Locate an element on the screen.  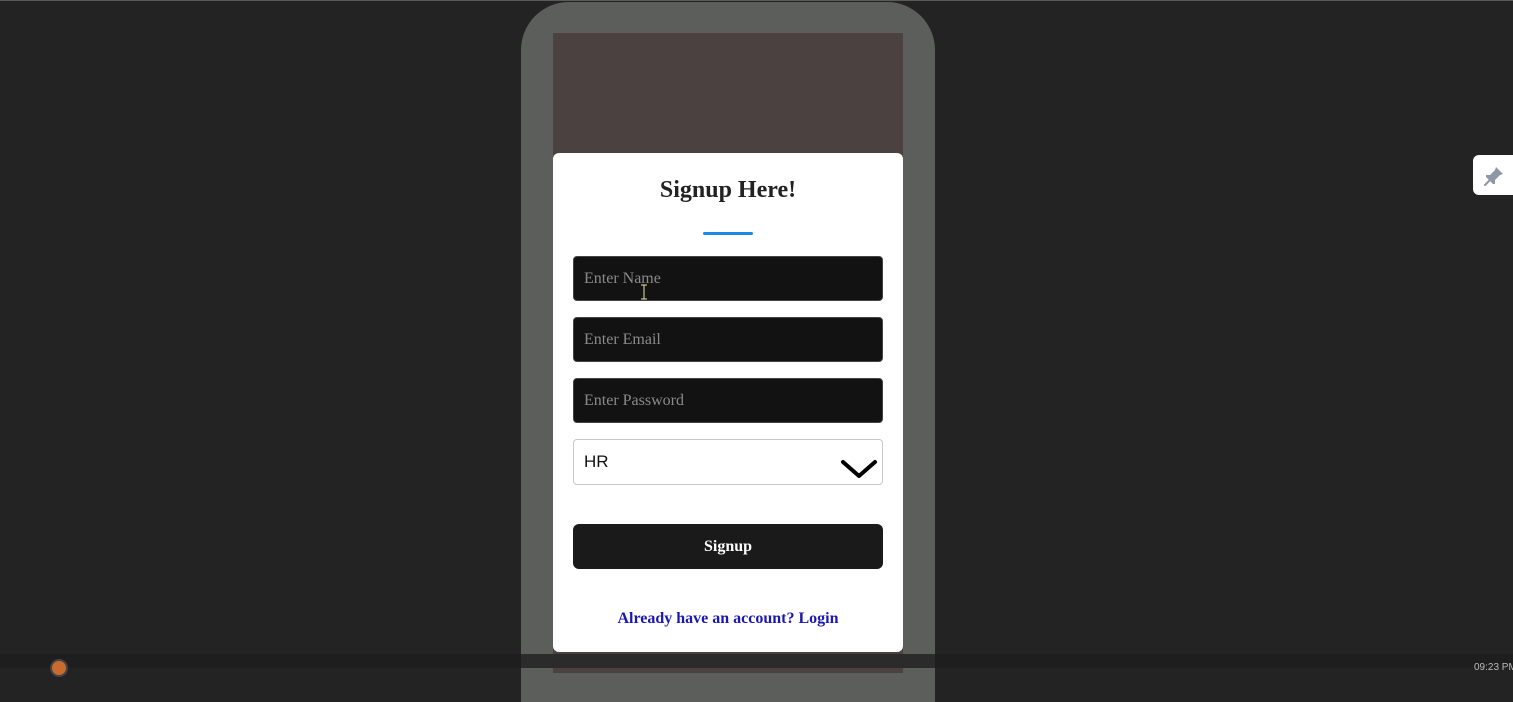
title-underline is located at coordinates (728, 233).